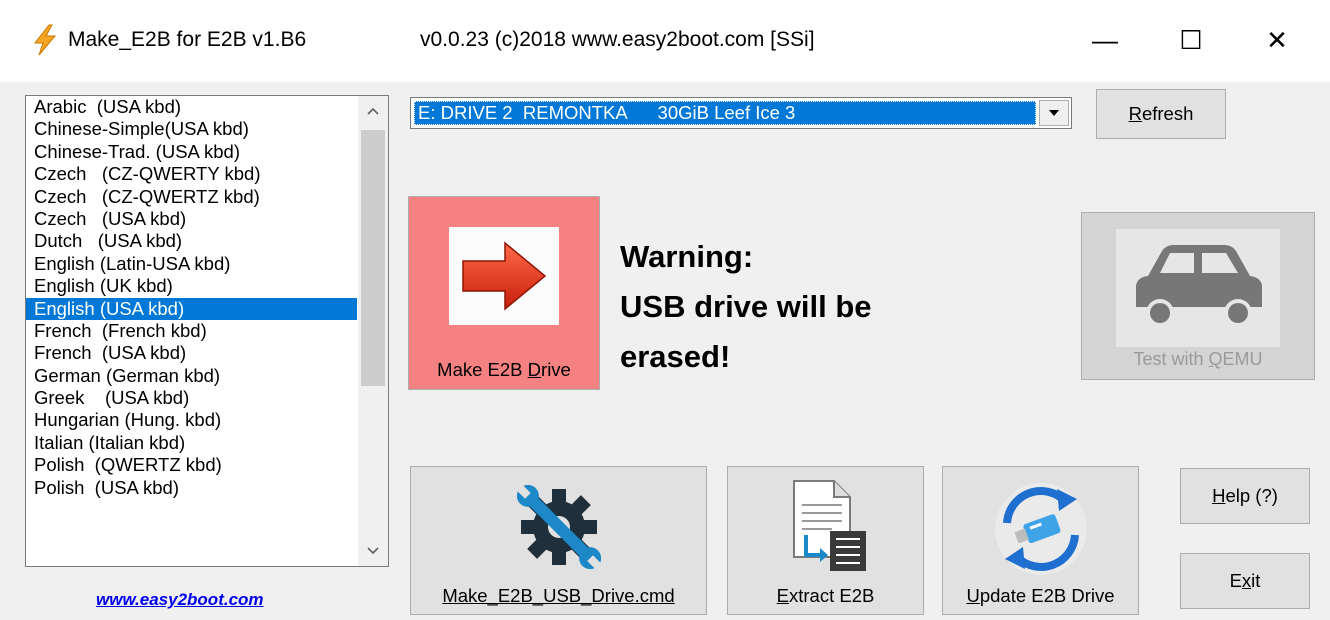 Image resolution: width=1330 pixels, height=620 pixels. Describe the element at coordinates (45, 40) in the screenshot. I see `lightning-icon` at that location.